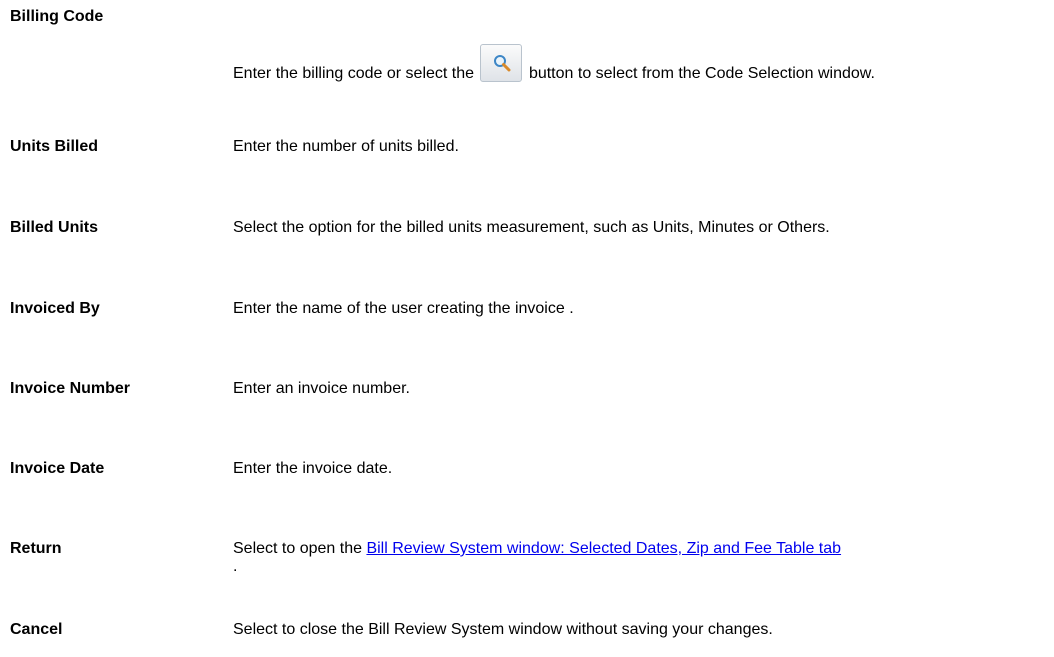 The height and width of the screenshot is (657, 1054). Describe the element at coordinates (36, 629) in the screenshot. I see `term-cancel: Cancel` at that location.